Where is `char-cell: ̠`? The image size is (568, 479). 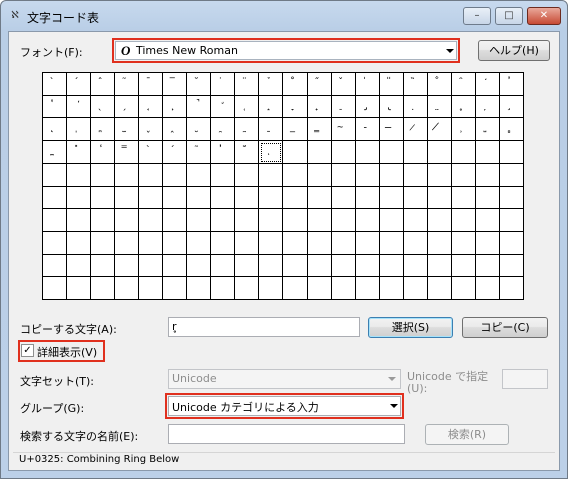
char-cell: ̠ is located at coordinates (343, 107).